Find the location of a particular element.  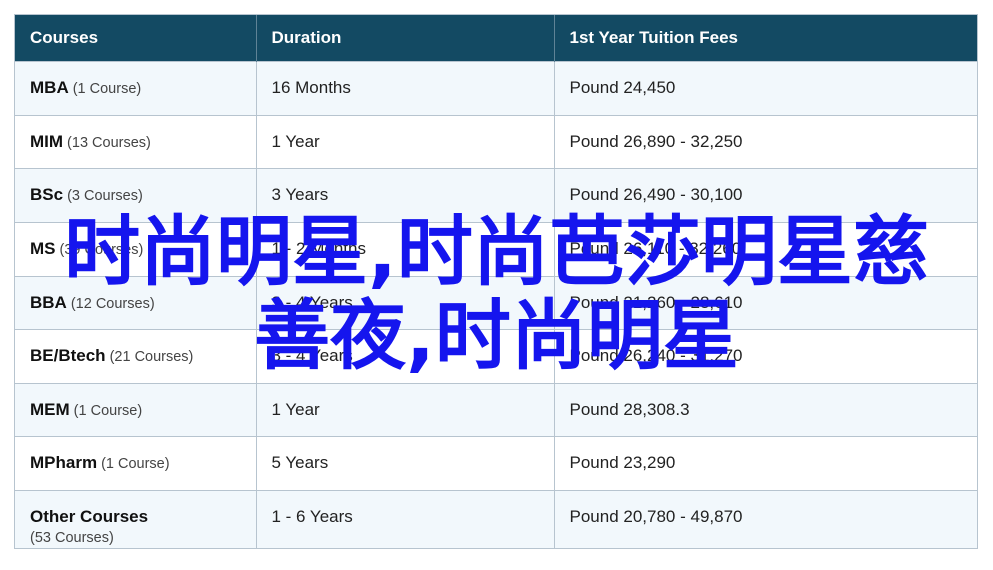

course-cell: MS (39 Courses) is located at coordinates (136, 249).